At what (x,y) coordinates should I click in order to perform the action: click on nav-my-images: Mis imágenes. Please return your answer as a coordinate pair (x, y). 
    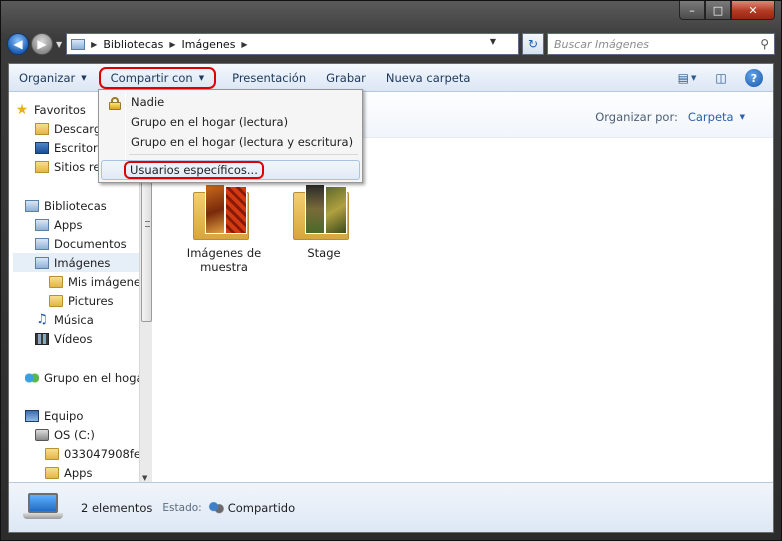
    Looking at the image, I should click on (94, 281).